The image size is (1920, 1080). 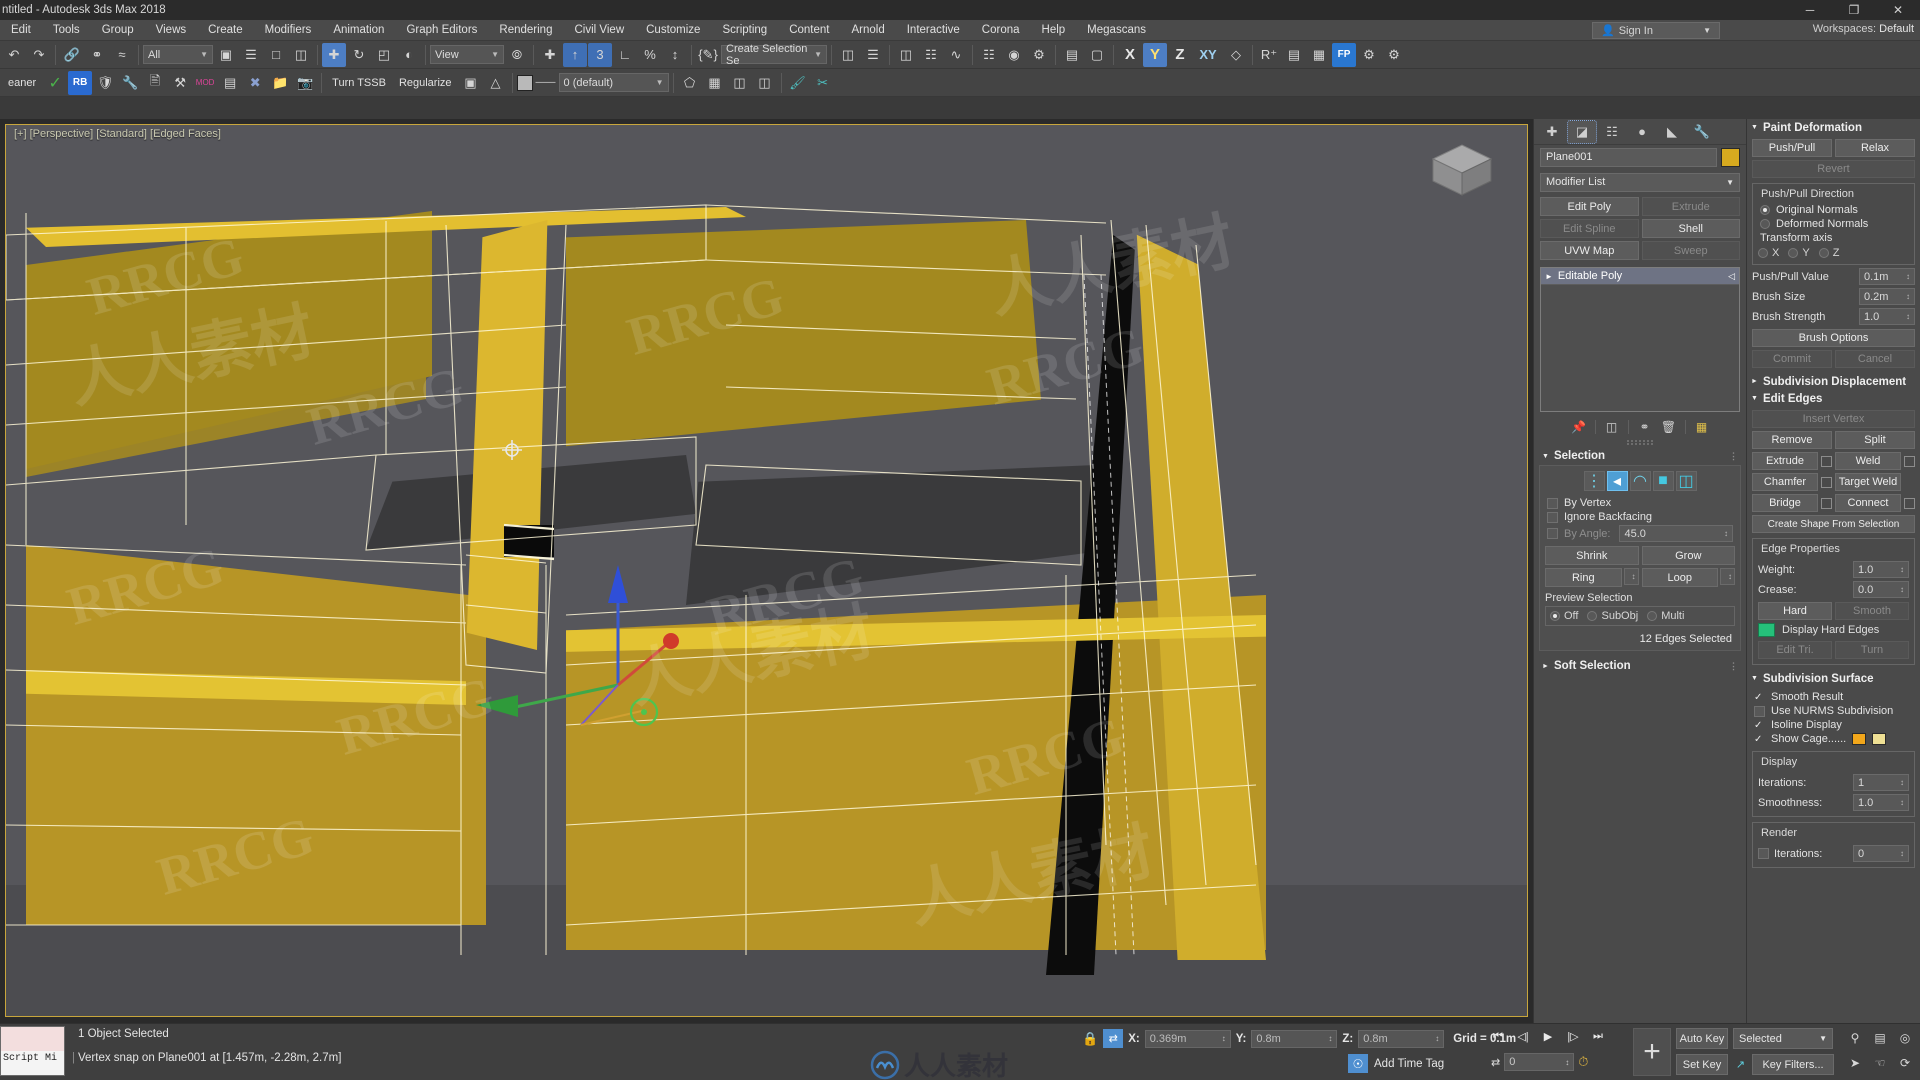 I want to click on workspaces-selector: Workspaces: Default, so click(x=1863, y=29).